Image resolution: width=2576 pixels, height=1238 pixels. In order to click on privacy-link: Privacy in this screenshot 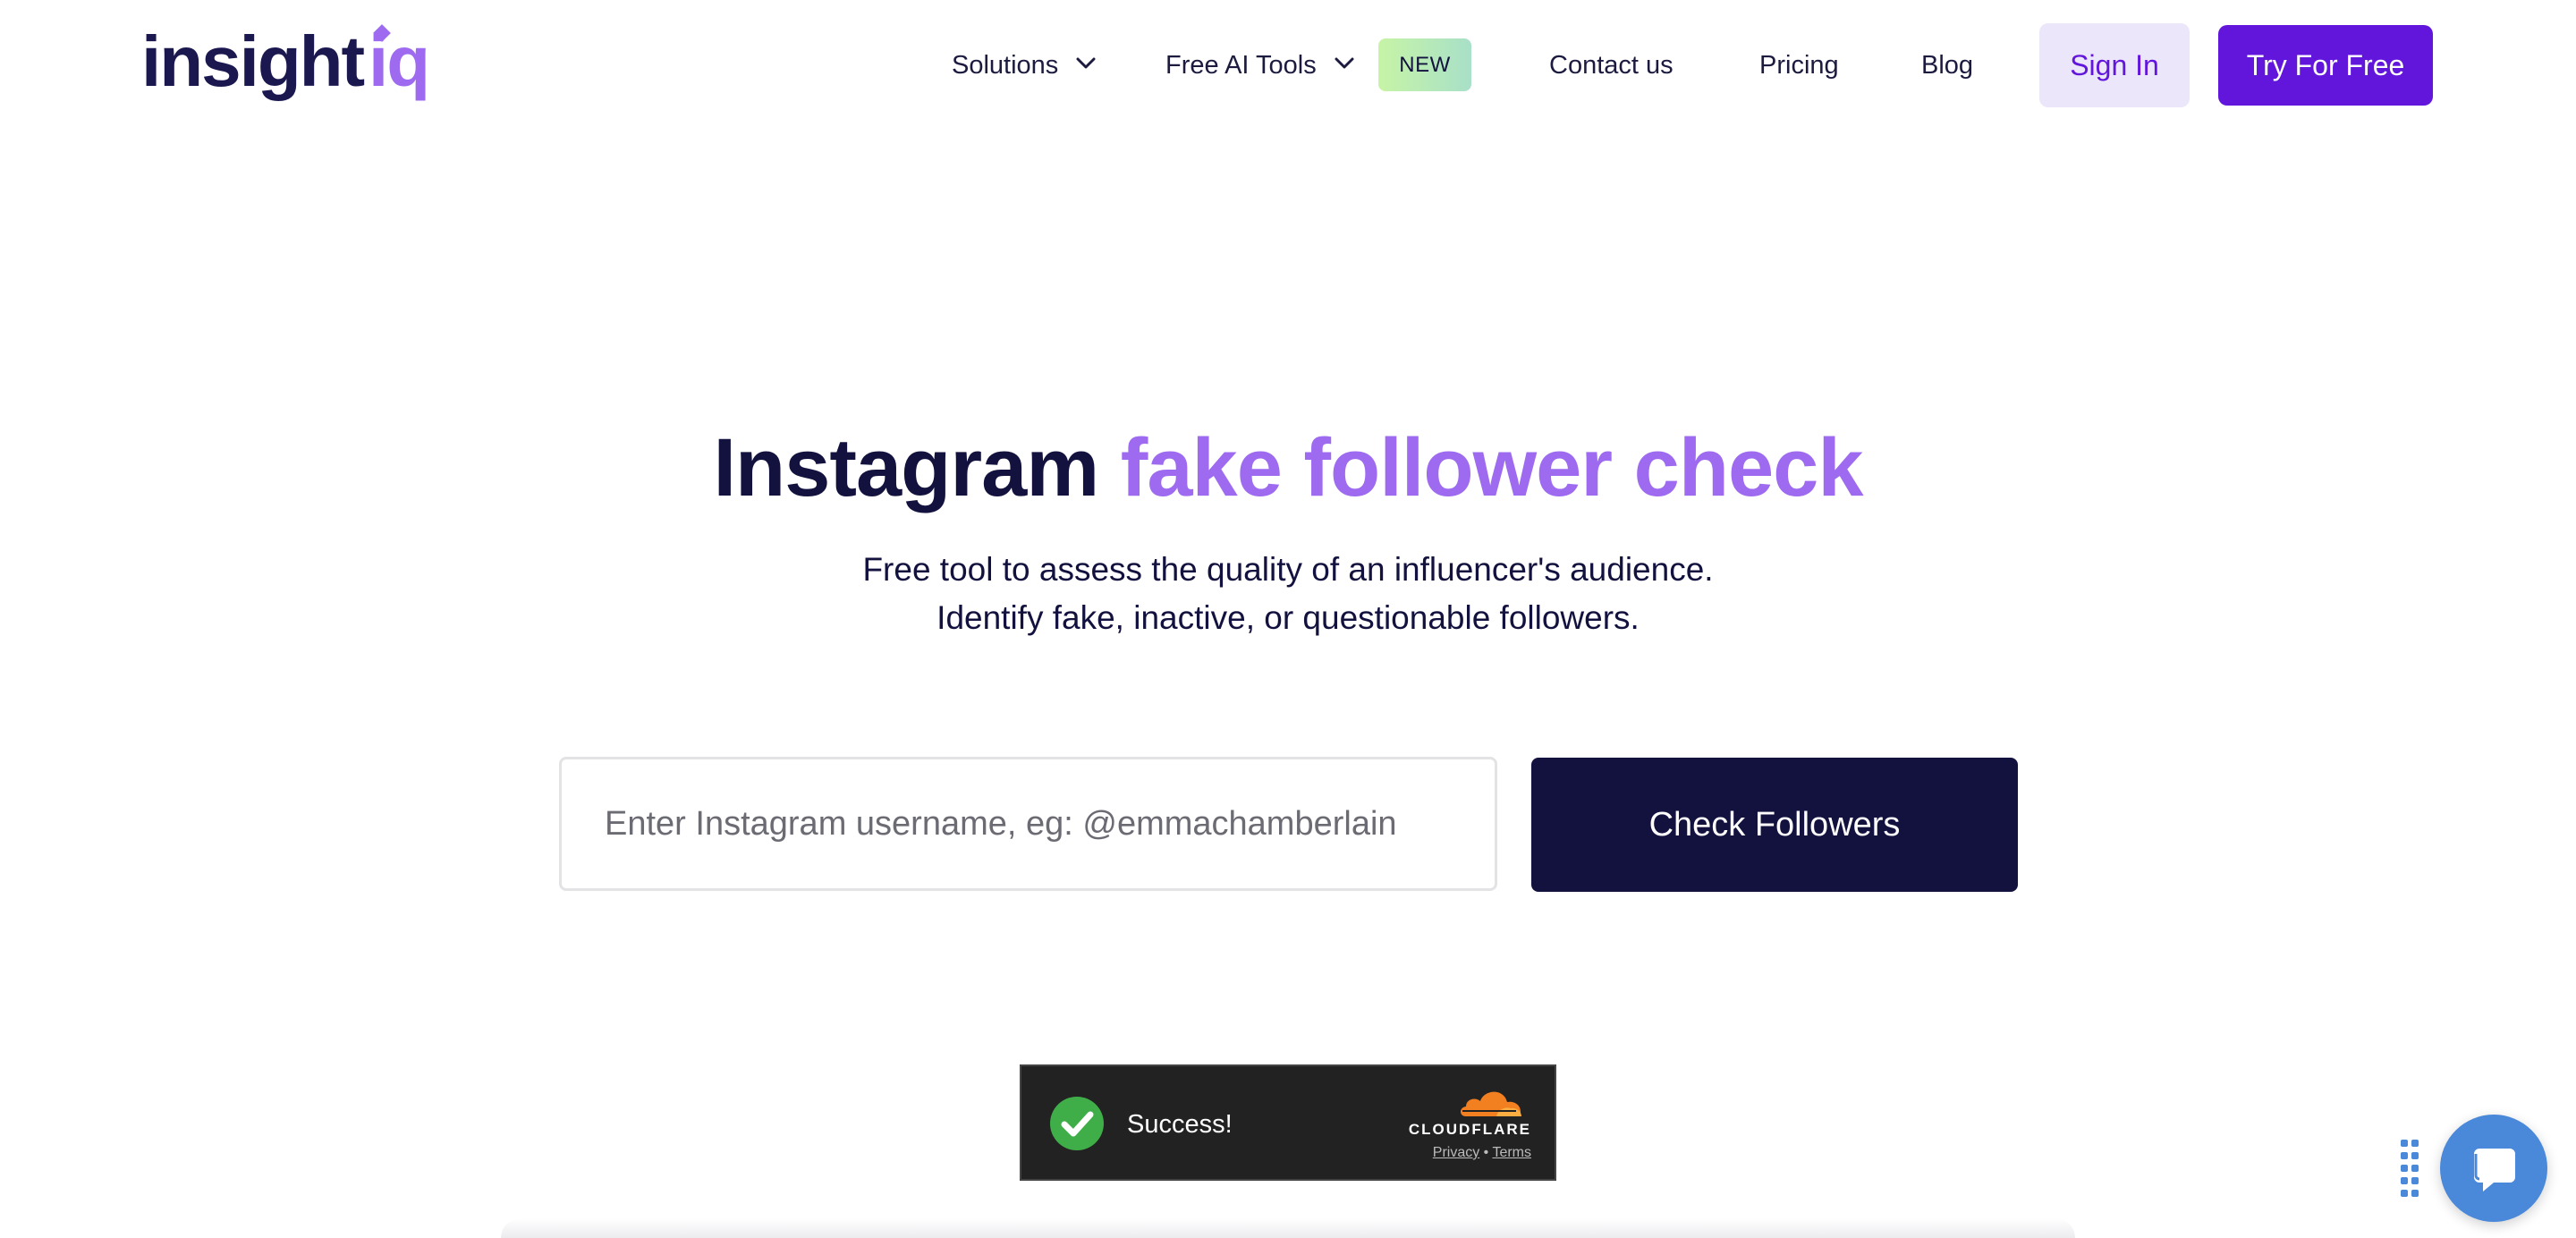, I will do `click(1456, 1152)`.